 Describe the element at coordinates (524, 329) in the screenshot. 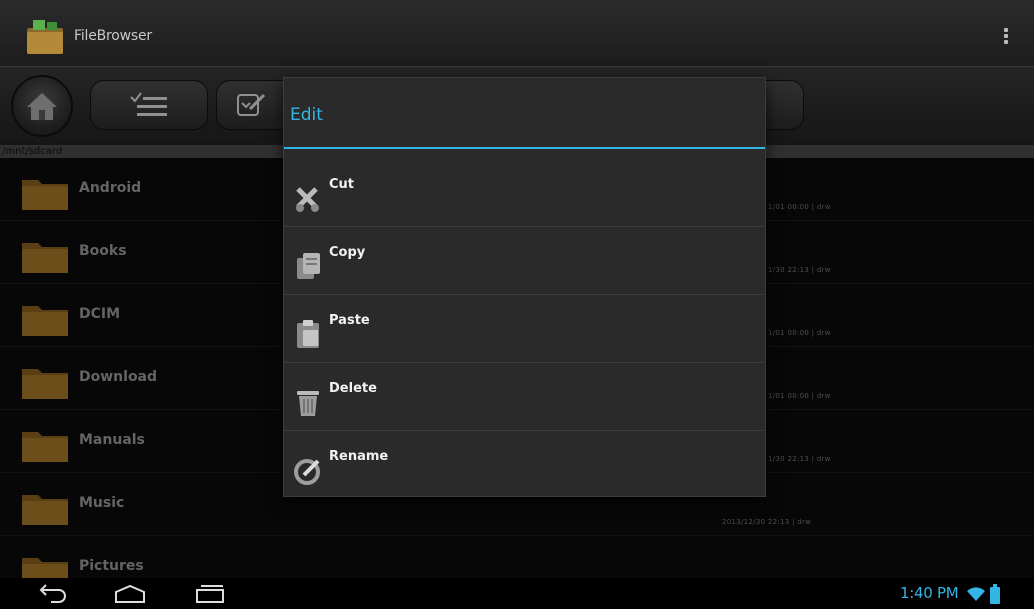

I see `menu-item-paste: Paste` at that location.